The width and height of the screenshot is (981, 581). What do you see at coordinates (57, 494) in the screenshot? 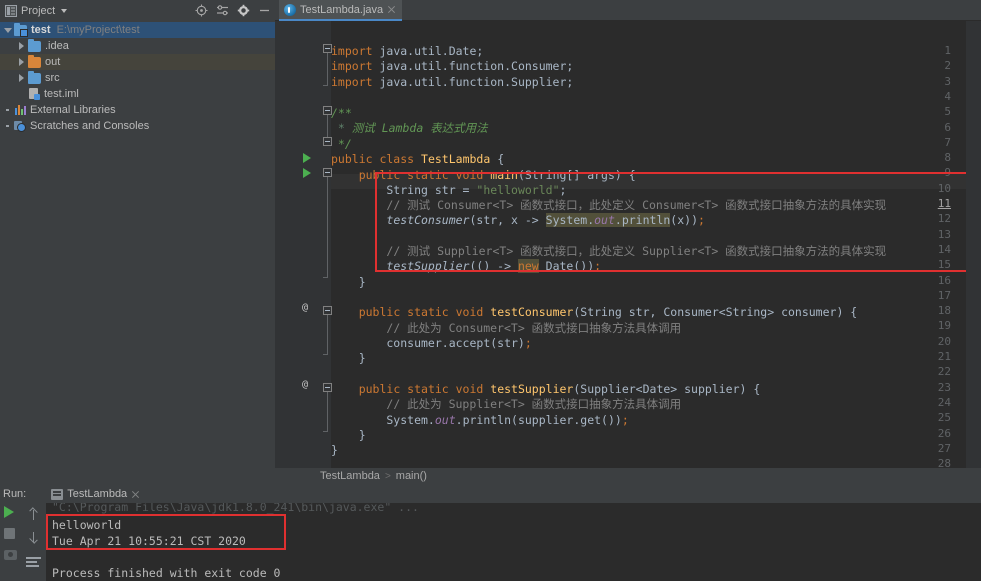
I see `run-config-icon` at bounding box center [57, 494].